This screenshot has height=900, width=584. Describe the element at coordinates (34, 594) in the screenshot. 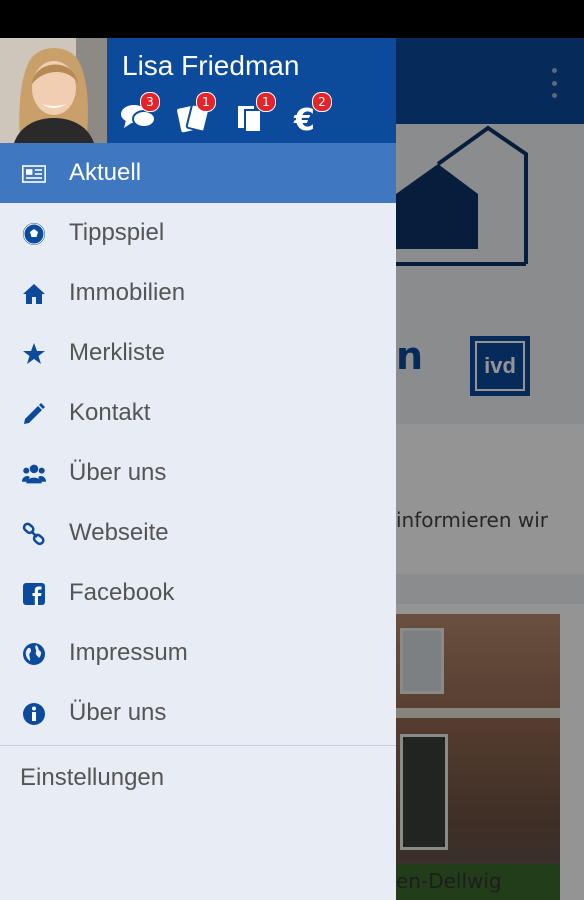

I see `facebook-icon` at that location.